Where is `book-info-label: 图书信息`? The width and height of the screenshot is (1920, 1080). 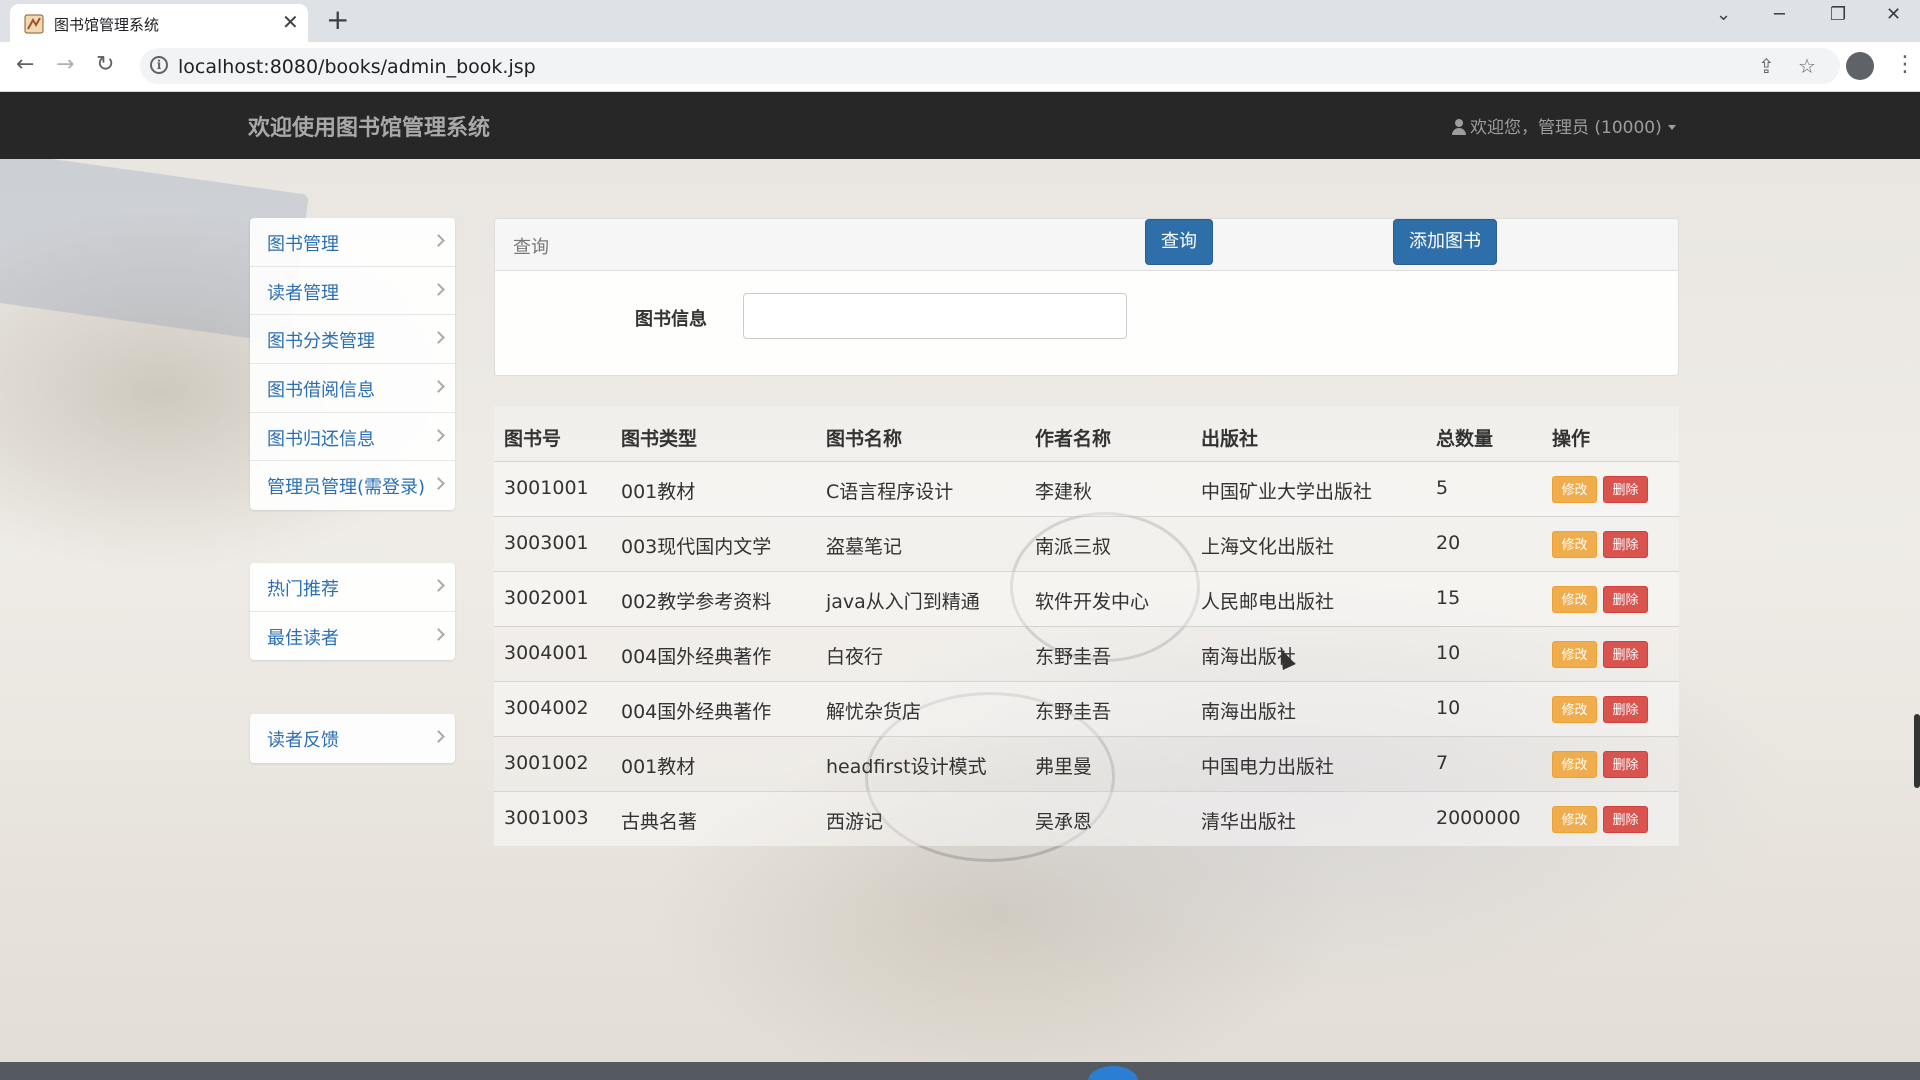
book-info-label: 图书信息 is located at coordinates (671, 319).